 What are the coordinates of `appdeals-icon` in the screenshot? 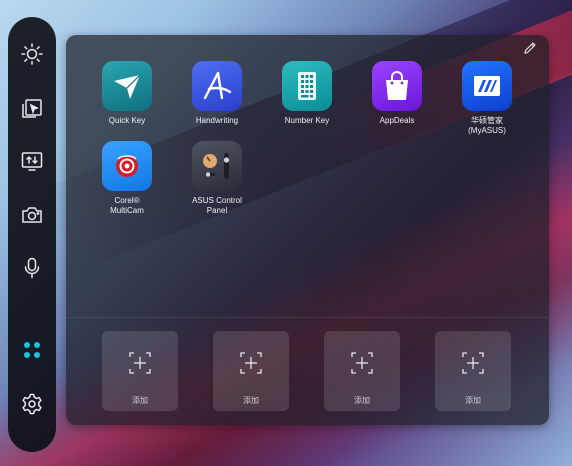 It's located at (397, 86).